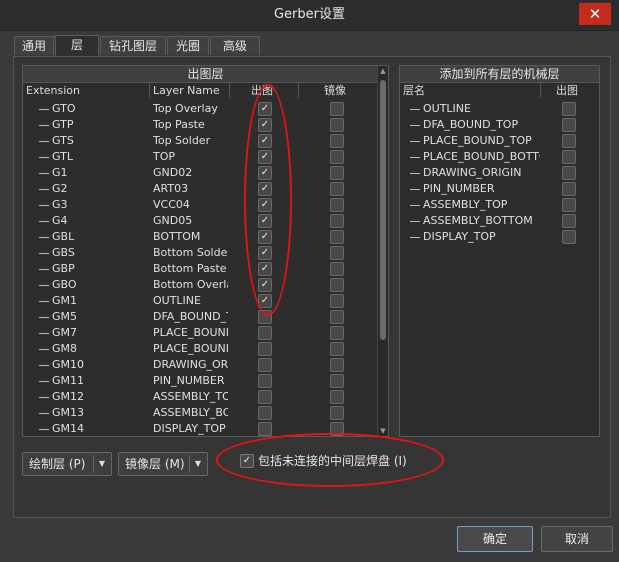  I want to click on table-row: GTP Top Paste ✓, so click(200, 125).